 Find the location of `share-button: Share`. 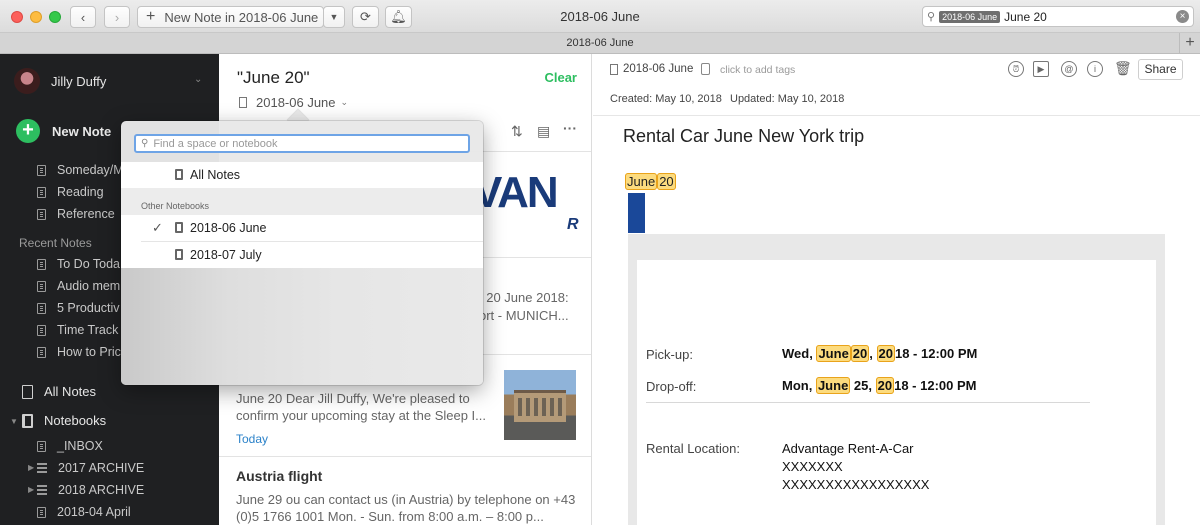

share-button: Share is located at coordinates (1160, 69).